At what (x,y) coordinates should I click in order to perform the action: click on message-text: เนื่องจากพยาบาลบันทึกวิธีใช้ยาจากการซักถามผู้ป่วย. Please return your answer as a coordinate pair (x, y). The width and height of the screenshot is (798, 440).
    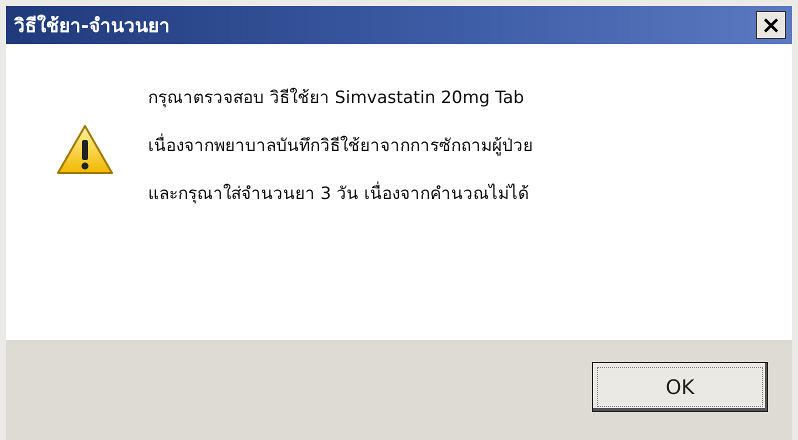
    Looking at the image, I should click on (340, 146).